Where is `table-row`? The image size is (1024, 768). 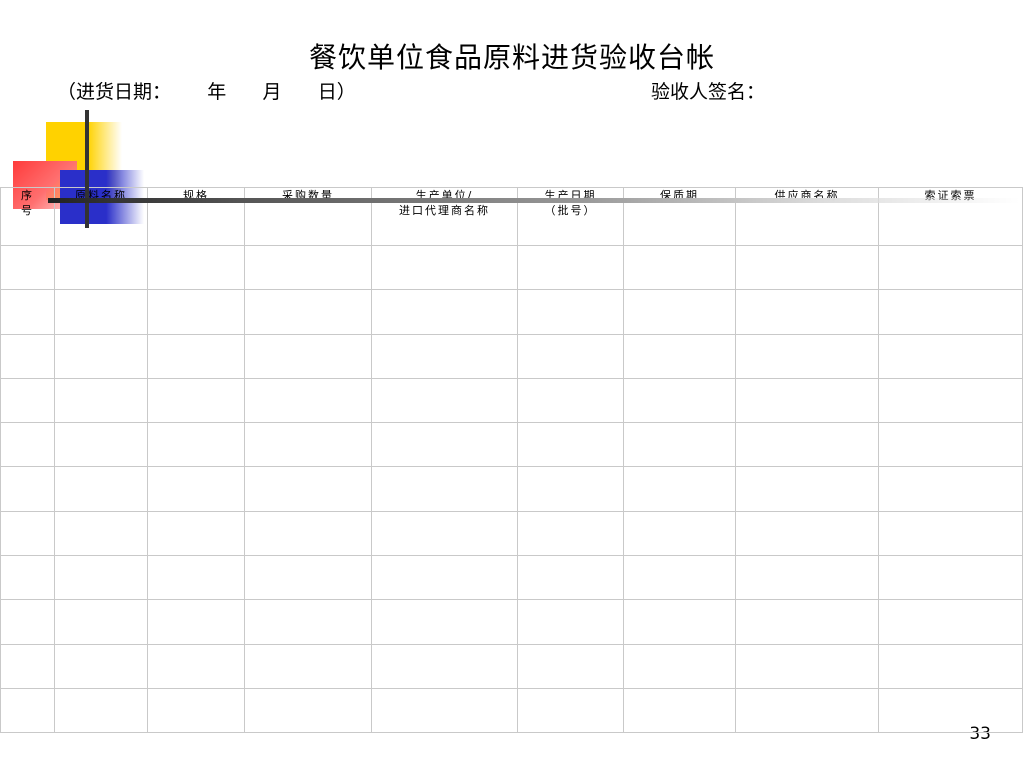
table-row is located at coordinates (511, 356).